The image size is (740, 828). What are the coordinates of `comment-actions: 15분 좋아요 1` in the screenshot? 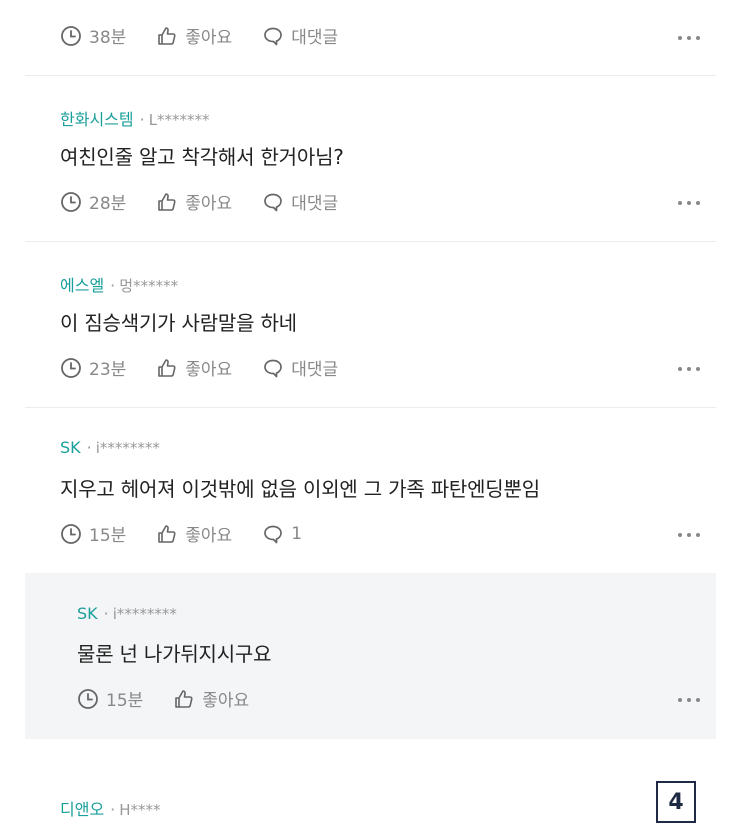 It's located at (196, 533).